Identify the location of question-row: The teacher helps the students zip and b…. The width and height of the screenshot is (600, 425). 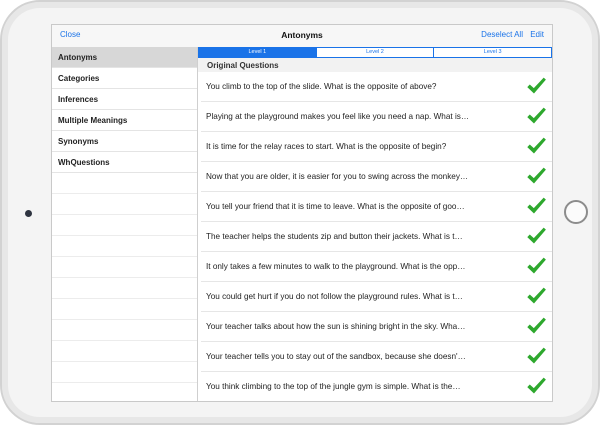
(376, 237).